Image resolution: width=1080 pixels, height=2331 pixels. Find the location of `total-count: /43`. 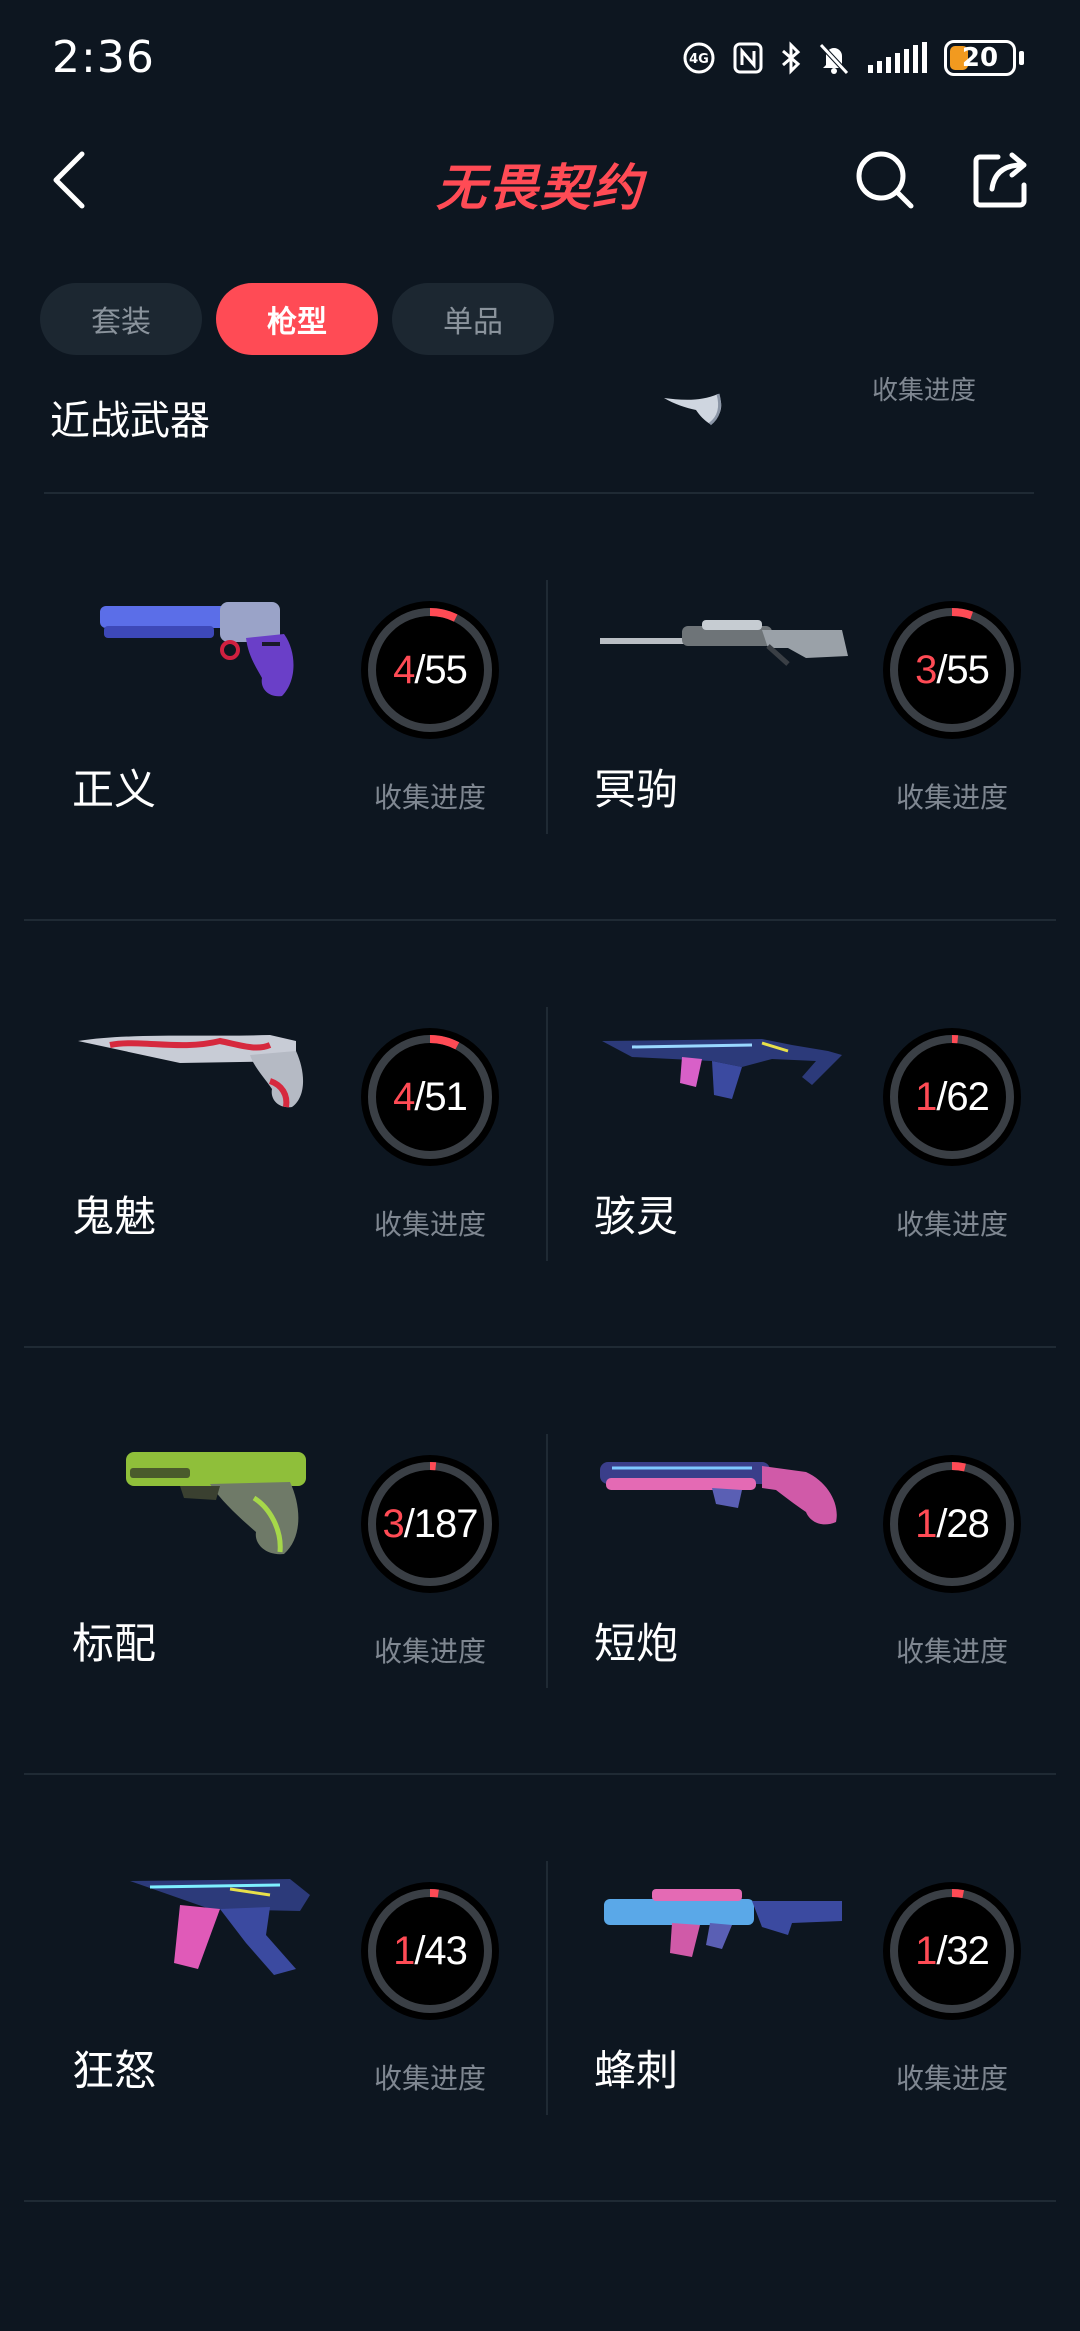

total-count: /43 is located at coordinates (441, 1950).